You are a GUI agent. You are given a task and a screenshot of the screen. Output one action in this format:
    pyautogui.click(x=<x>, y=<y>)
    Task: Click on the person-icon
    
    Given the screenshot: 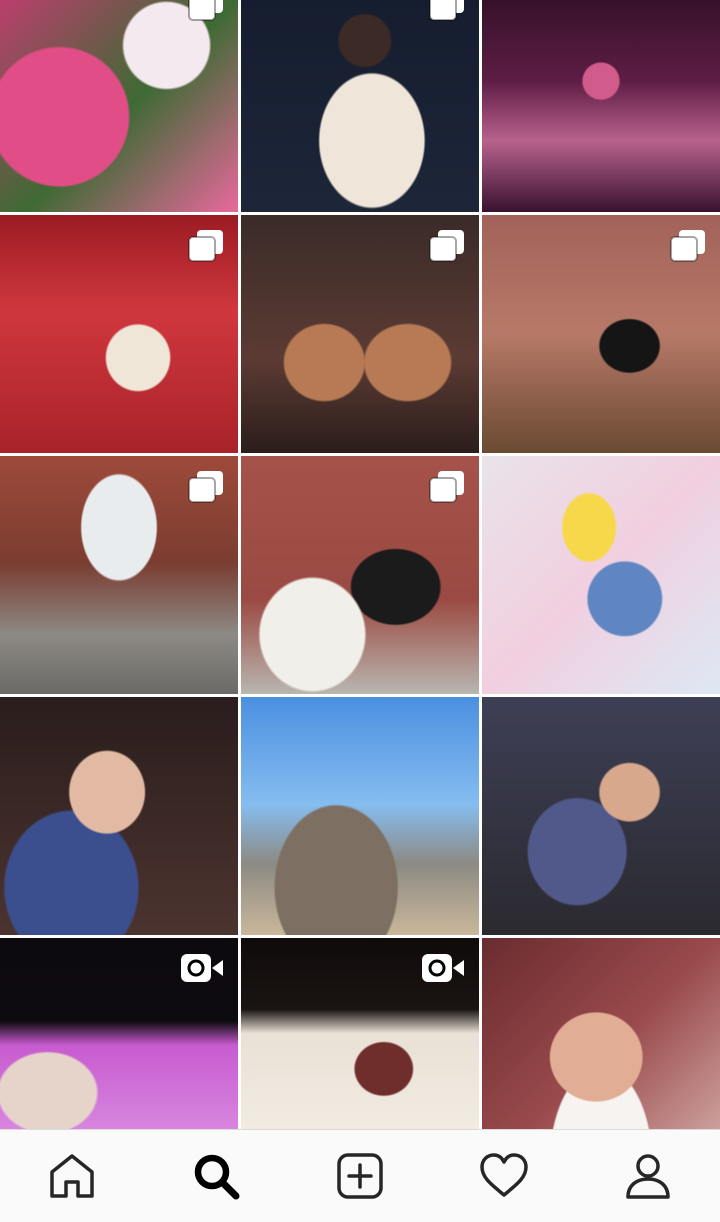 What is the action you would take?
    pyautogui.click(x=648, y=1176)
    